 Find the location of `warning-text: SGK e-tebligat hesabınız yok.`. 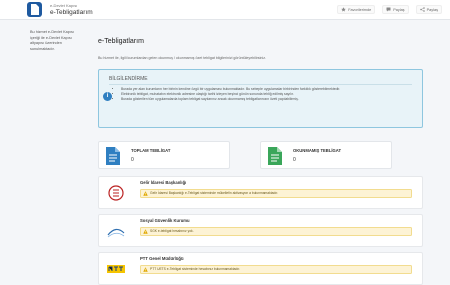

warning-text: SGK e-tebligat hesabınız yok. is located at coordinates (172, 231).